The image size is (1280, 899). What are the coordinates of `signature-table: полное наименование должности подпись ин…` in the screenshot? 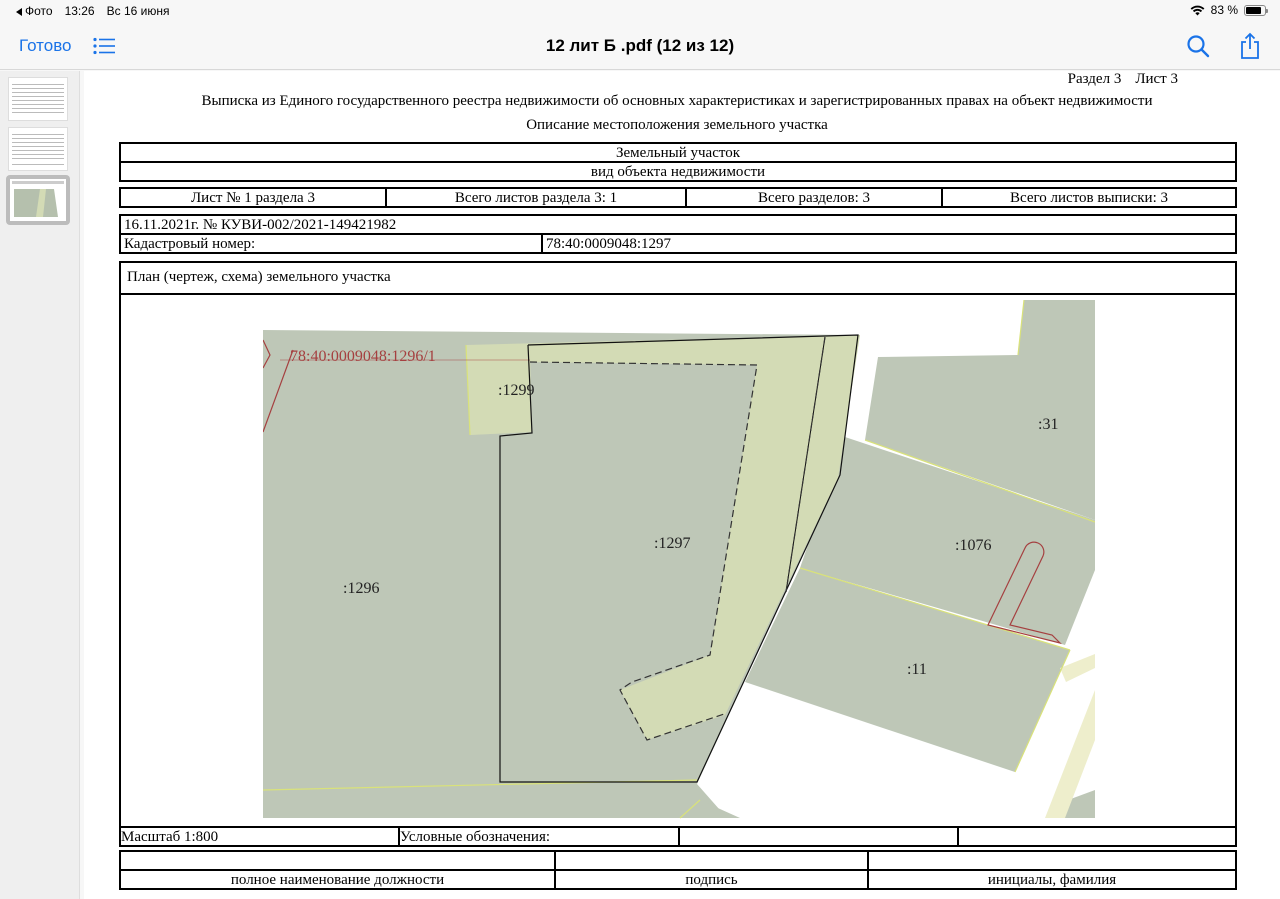 It's located at (678, 870).